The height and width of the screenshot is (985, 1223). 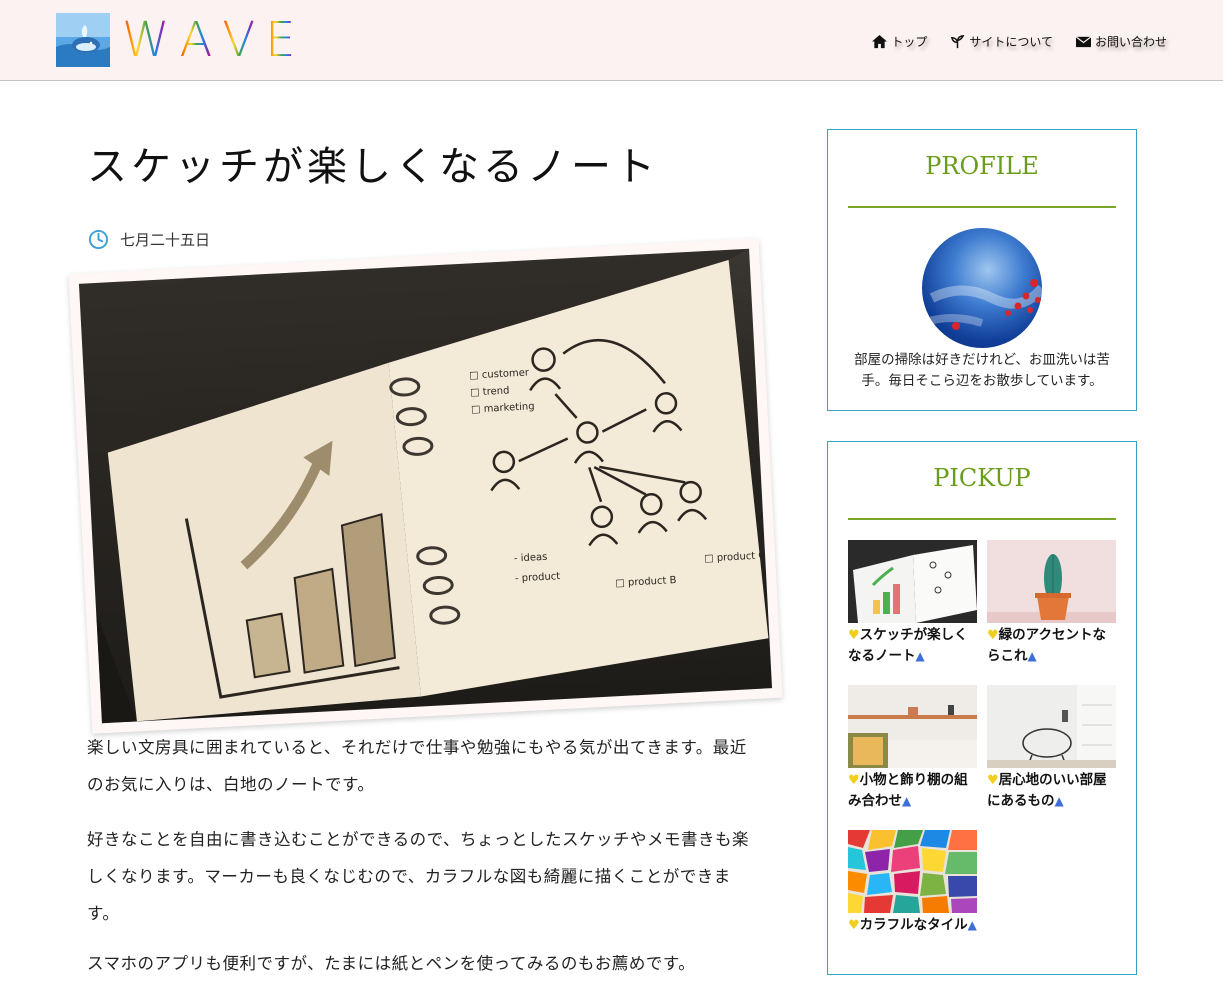 I want to click on widget-title: PROFILE, so click(x=982, y=166).